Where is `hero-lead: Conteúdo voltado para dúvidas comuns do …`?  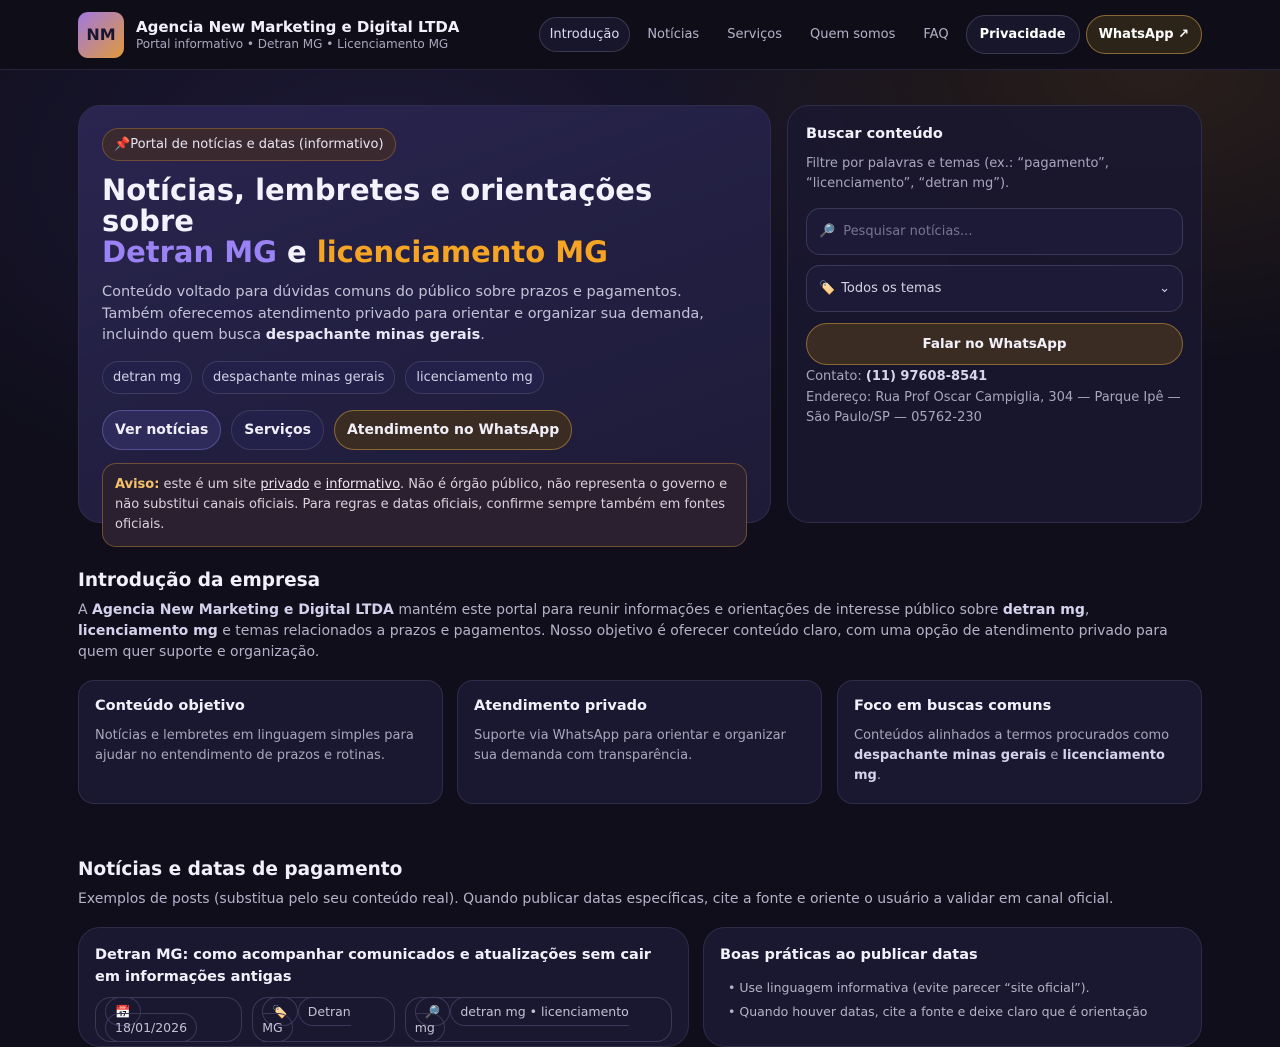 hero-lead: Conteúdo voltado para dúvidas comuns do … is located at coordinates (424, 314).